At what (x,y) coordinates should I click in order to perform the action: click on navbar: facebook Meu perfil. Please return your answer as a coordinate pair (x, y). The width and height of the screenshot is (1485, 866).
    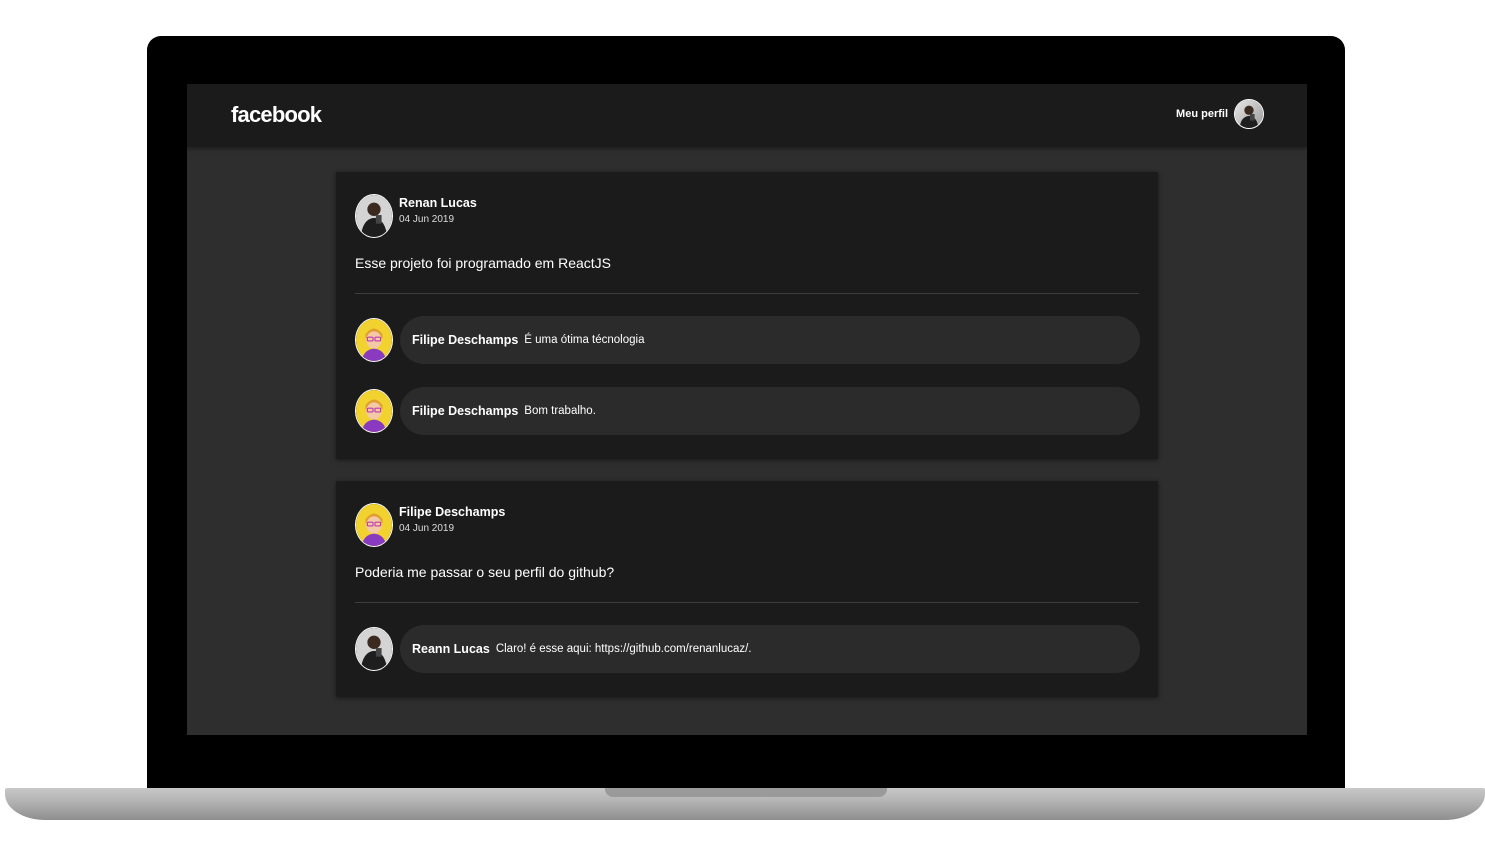
    Looking at the image, I should click on (747, 115).